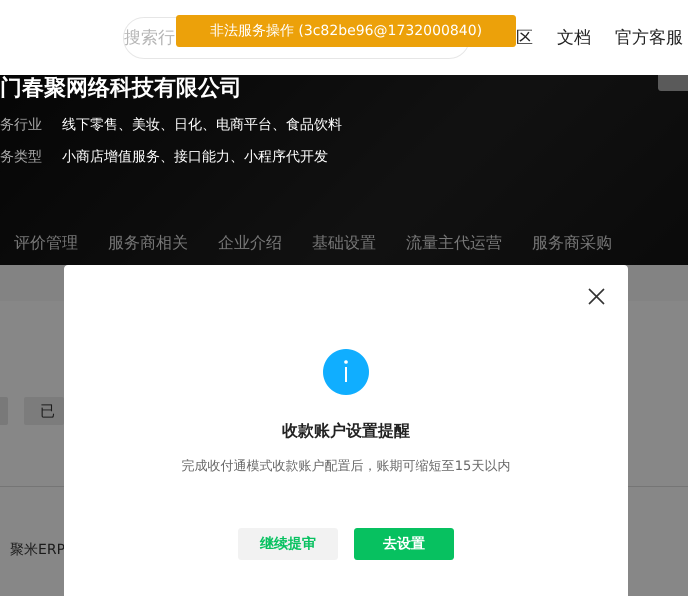 Image resolution: width=688 pixels, height=596 pixels. What do you see at coordinates (202, 125) in the screenshot?
I see `field-value: 线下零售、美妆、日化、电商平台、食品饮料` at bounding box center [202, 125].